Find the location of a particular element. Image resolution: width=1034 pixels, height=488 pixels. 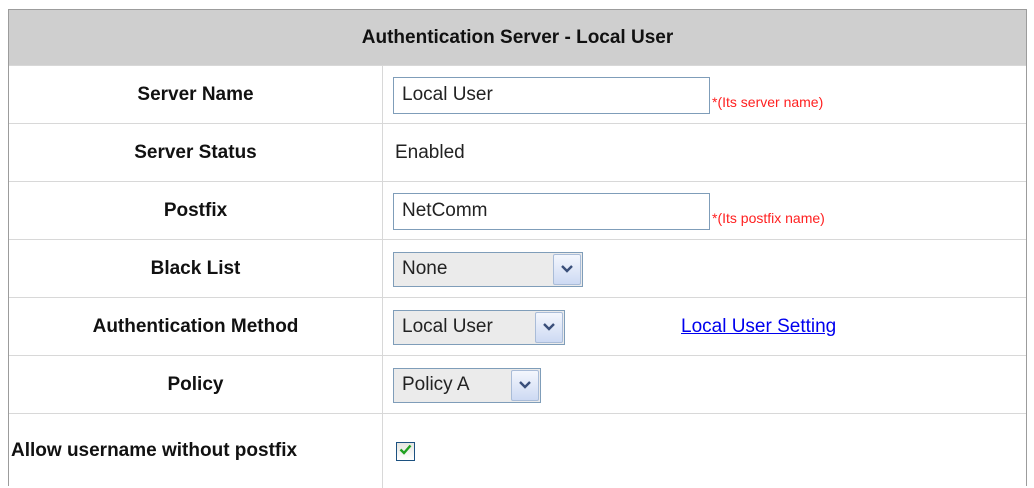

black-list-selected: None is located at coordinates (425, 268).